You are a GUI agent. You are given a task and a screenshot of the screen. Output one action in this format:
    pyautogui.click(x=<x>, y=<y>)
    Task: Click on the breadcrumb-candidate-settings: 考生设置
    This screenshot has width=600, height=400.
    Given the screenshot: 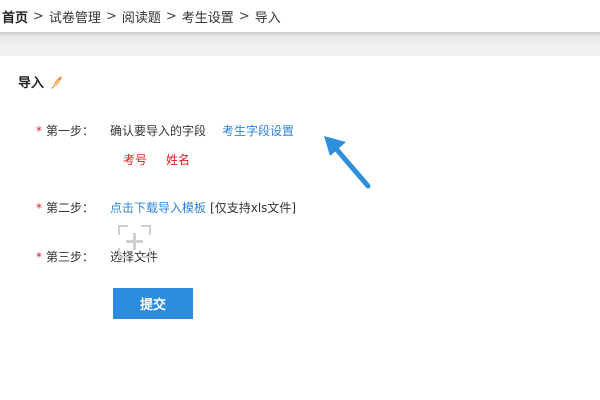 What is the action you would take?
    pyautogui.click(x=208, y=16)
    